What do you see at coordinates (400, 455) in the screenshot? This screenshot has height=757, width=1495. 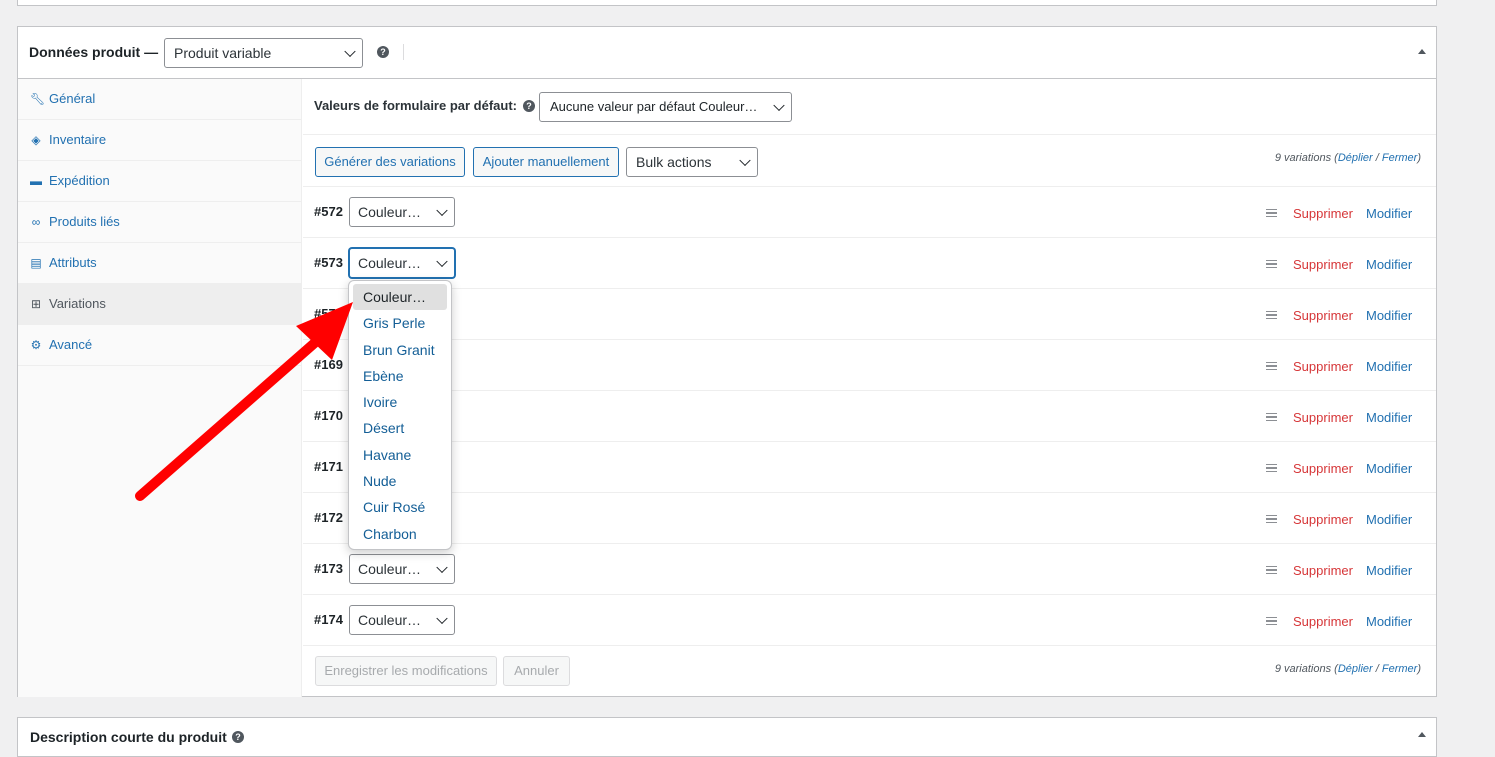 I see `dropdown-option: Havane` at bounding box center [400, 455].